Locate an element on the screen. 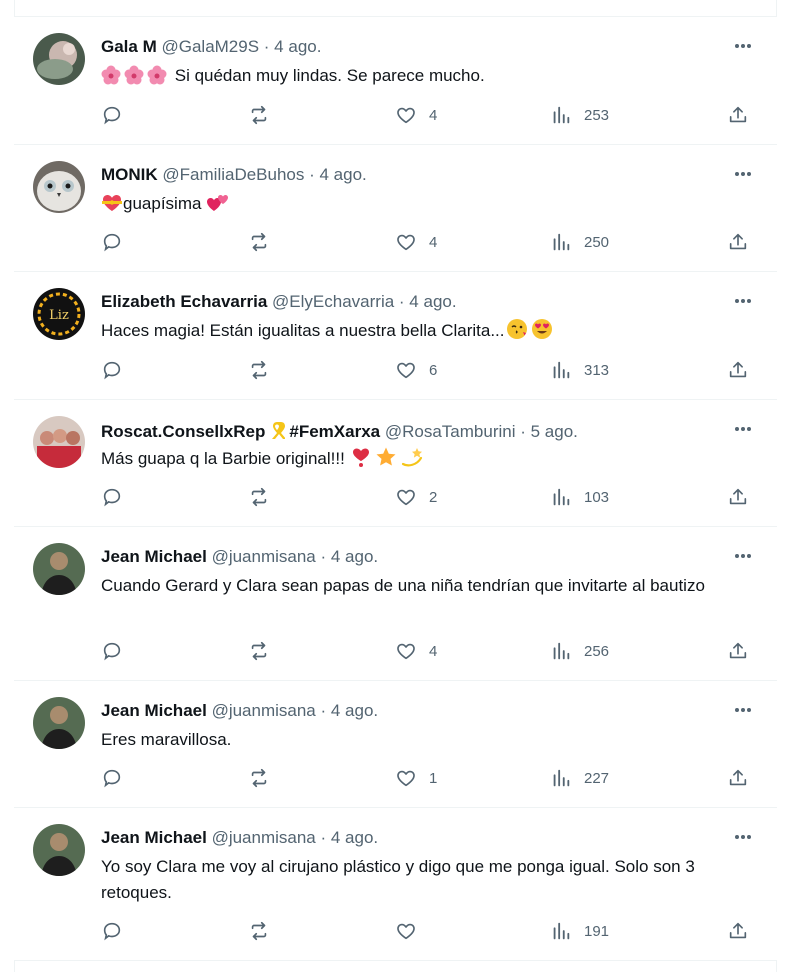 This screenshot has height=972, width=800. like-button: 1 is located at coordinates (416, 778).